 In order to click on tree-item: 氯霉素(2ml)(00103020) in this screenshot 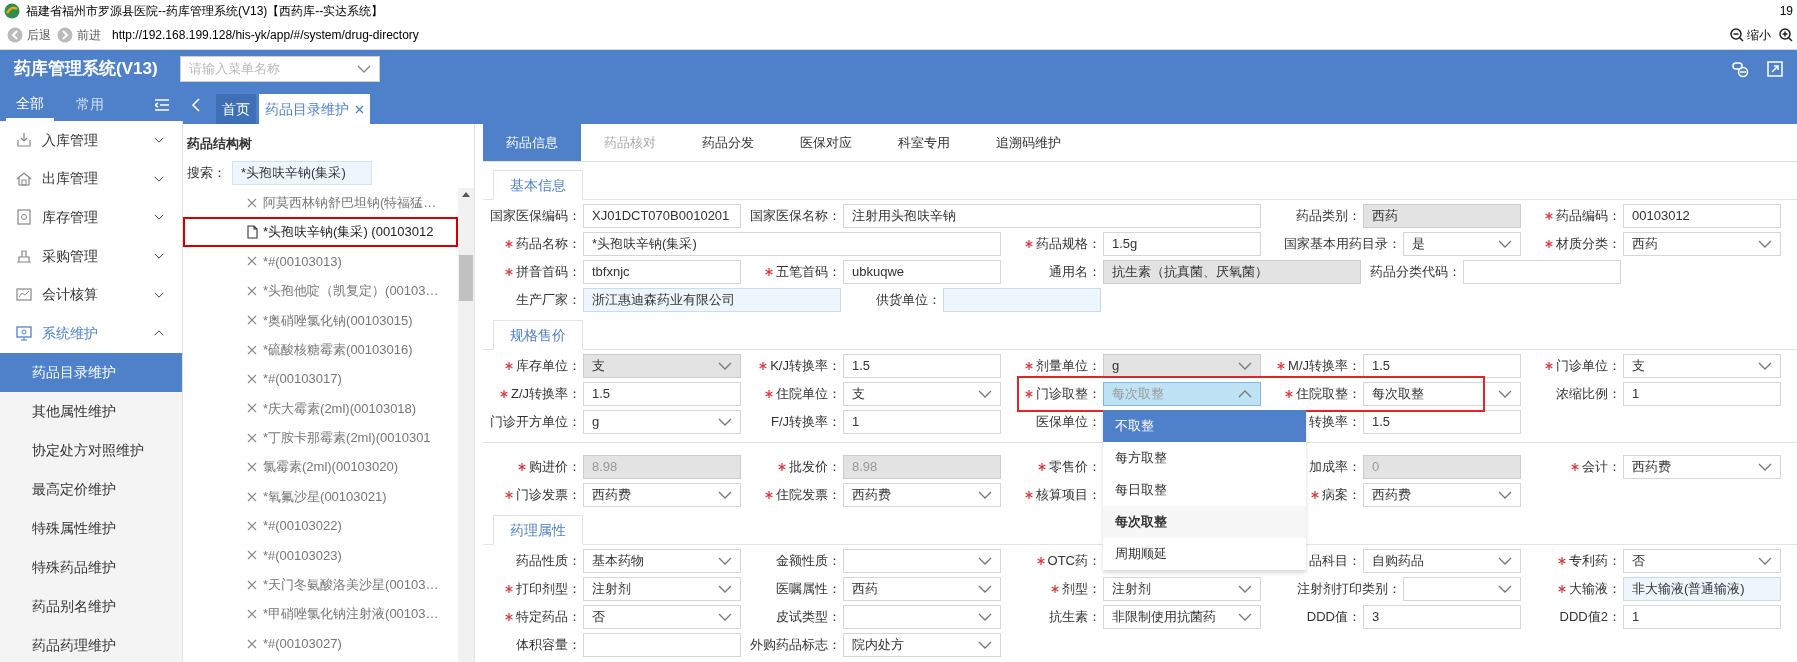, I will do `click(320, 467)`.